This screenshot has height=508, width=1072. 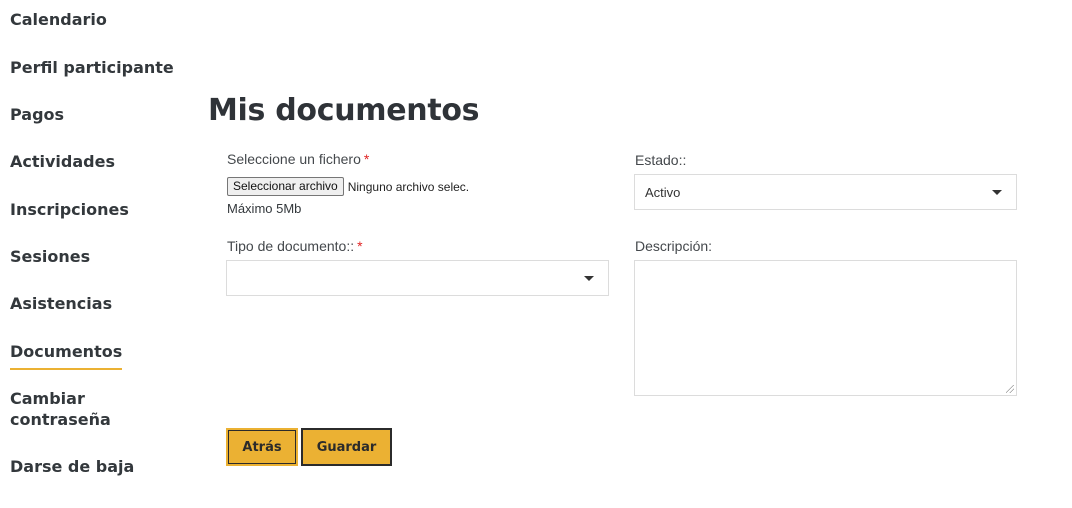 I want to click on sidebar-item-actividades: Actividades, so click(x=62, y=161).